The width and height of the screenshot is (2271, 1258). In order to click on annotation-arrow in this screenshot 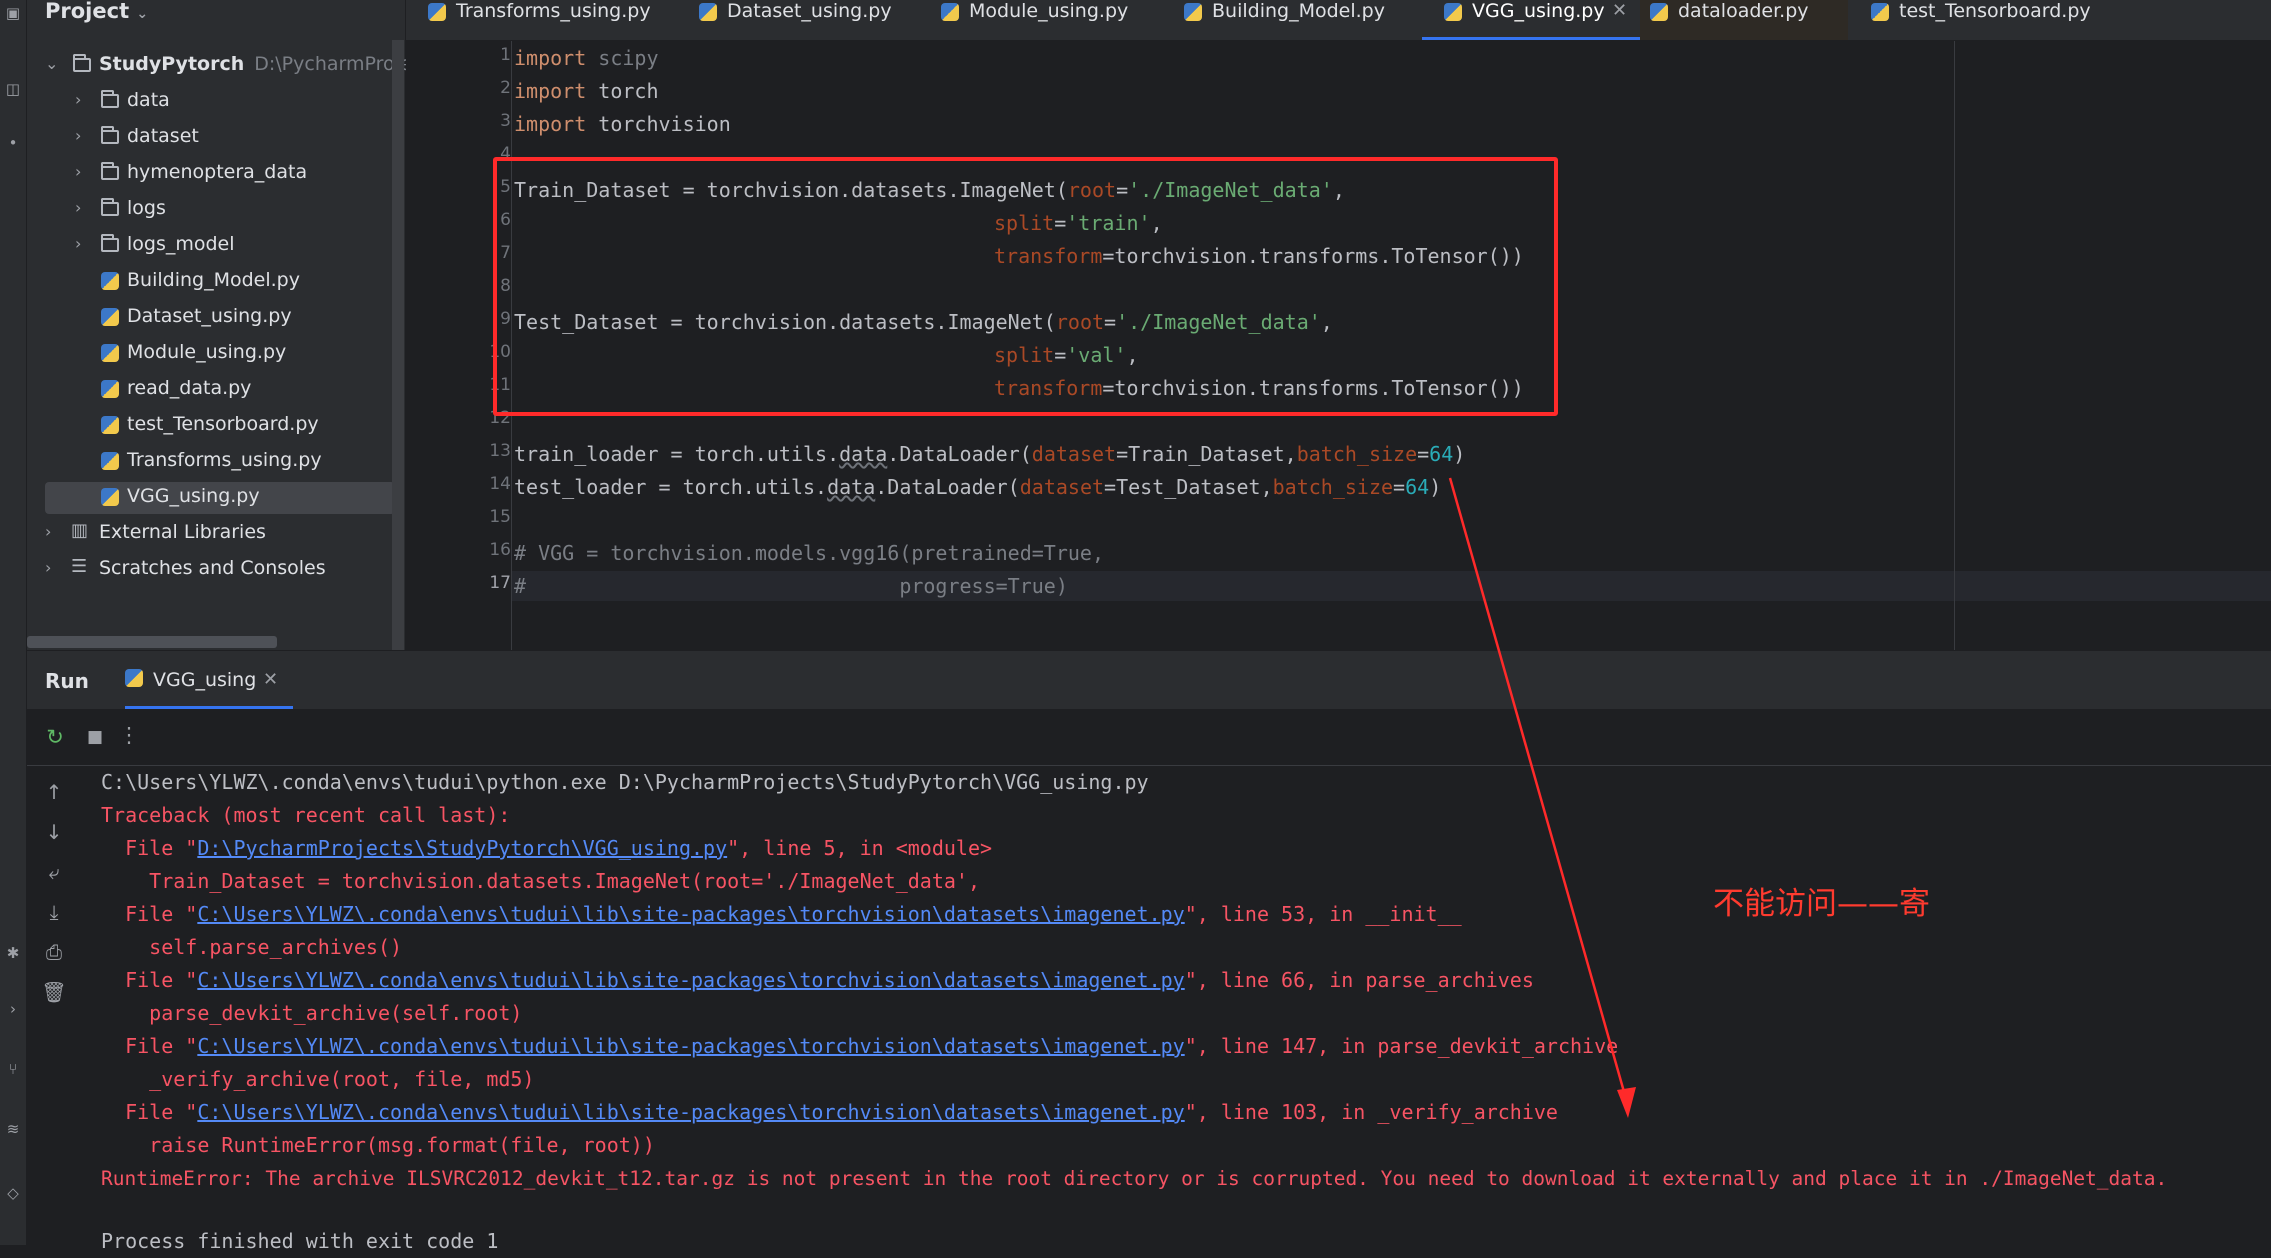, I will do `click(1542, 797)`.